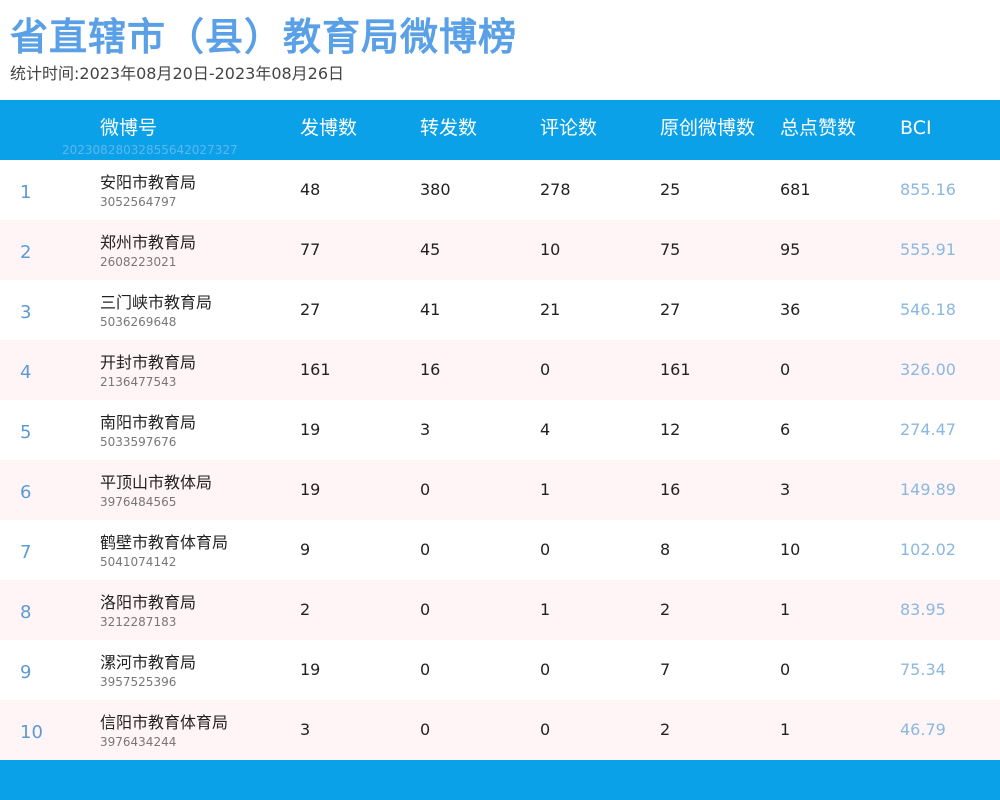 The width and height of the screenshot is (1000, 800). I want to click on bci-score: 326.00, so click(928, 369).